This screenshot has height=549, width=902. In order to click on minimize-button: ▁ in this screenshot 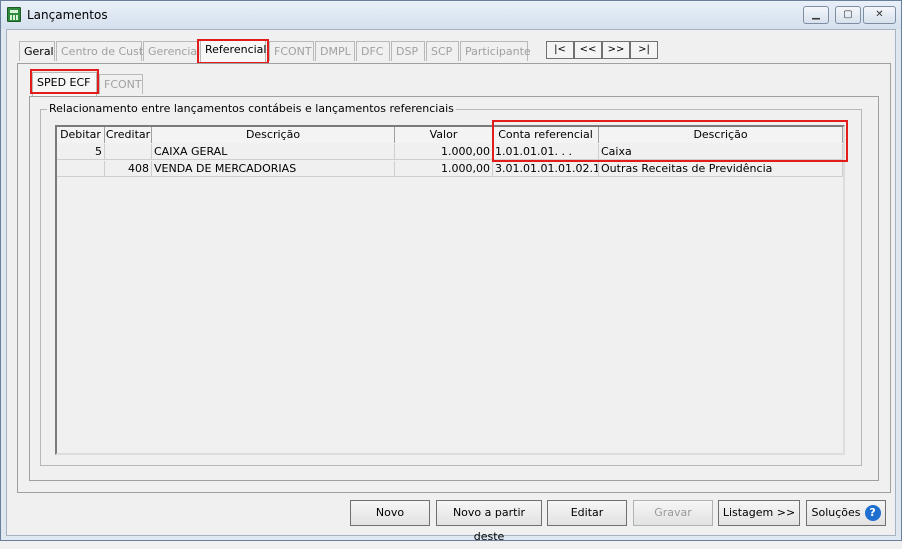, I will do `click(816, 15)`.